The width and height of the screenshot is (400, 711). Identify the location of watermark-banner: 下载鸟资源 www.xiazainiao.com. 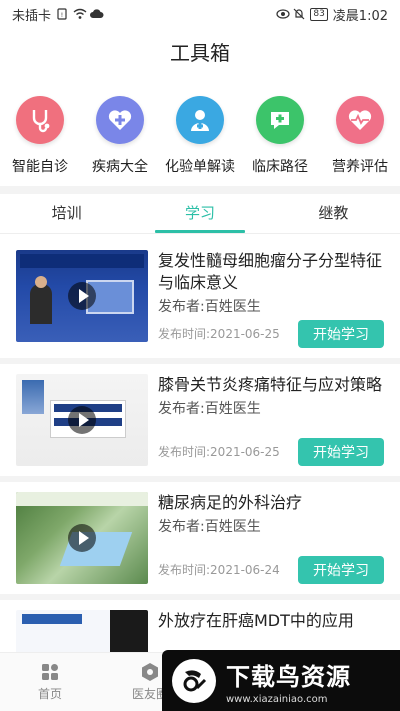
(281, 680).